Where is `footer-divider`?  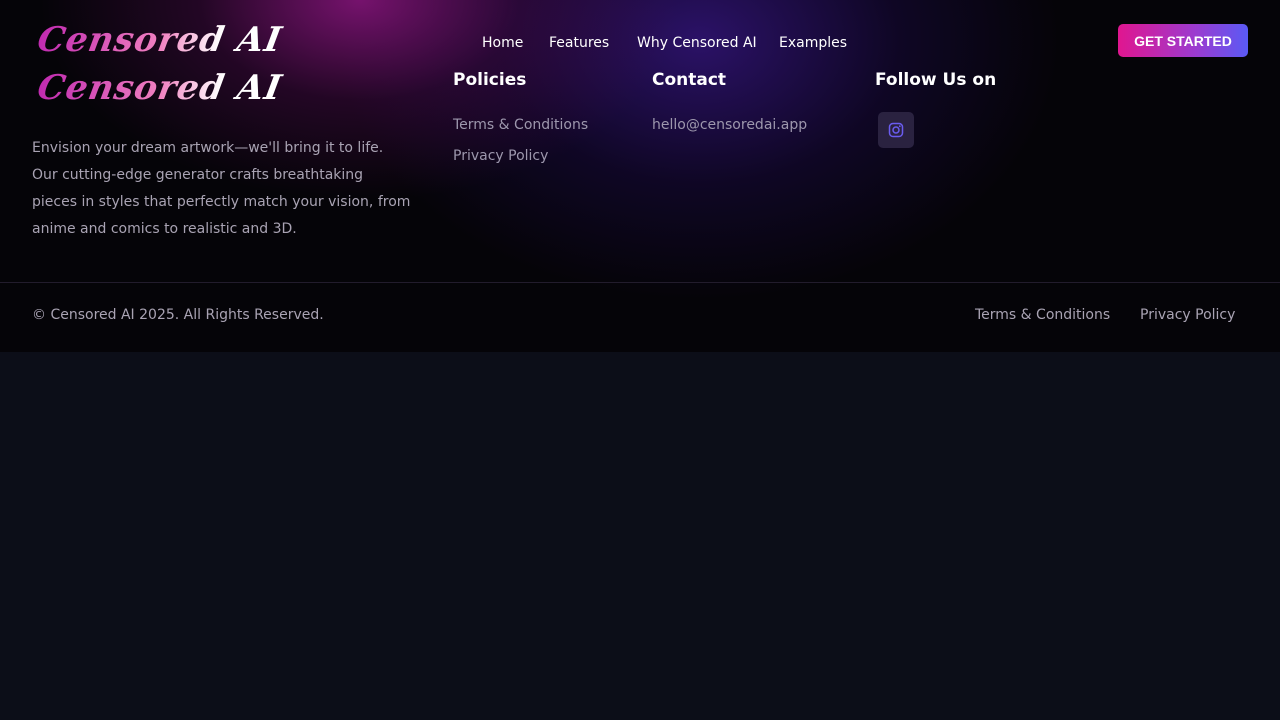 footer-divider is located at coordinates (640, 282).